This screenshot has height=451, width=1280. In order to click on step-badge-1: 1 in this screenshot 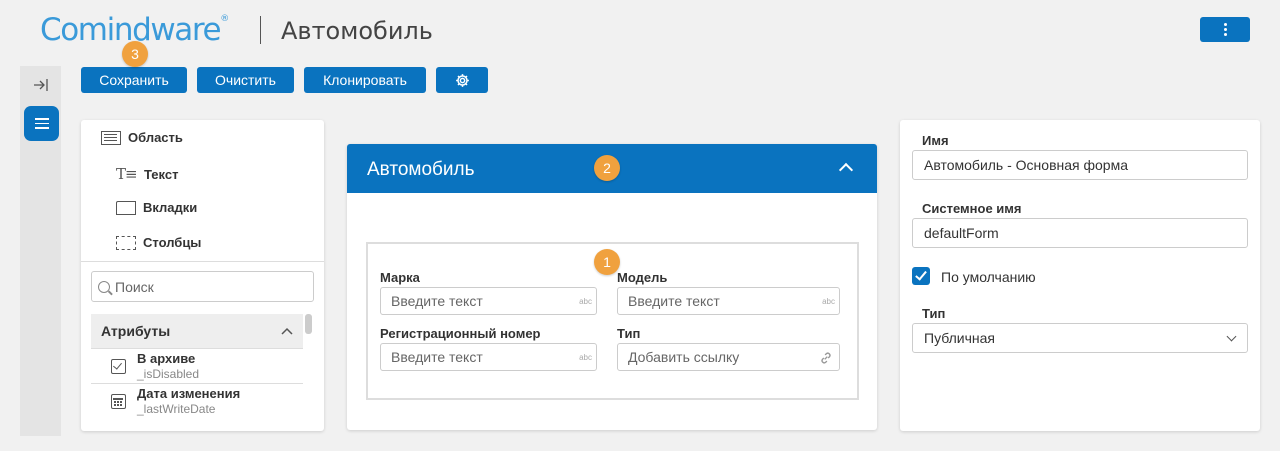, I will do `click(607, 262)`.